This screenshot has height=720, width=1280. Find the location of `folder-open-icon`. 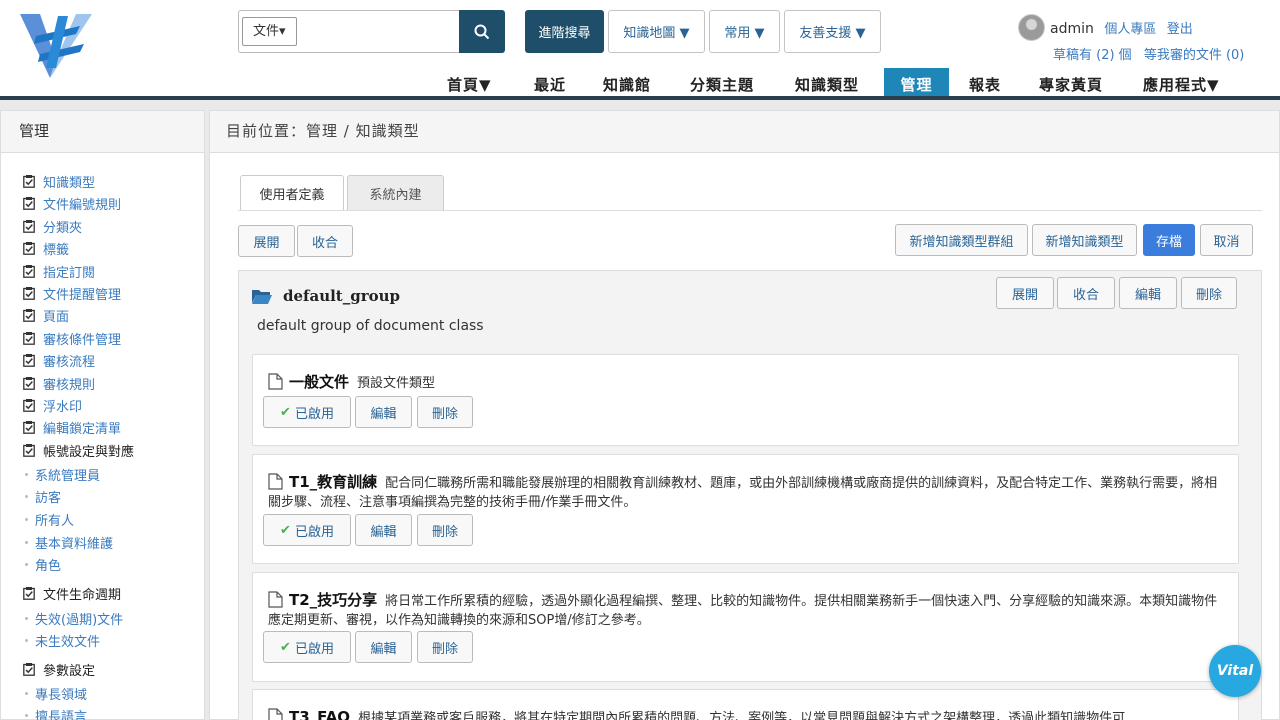

folder-open-icon is located at coordinates (262, 297).